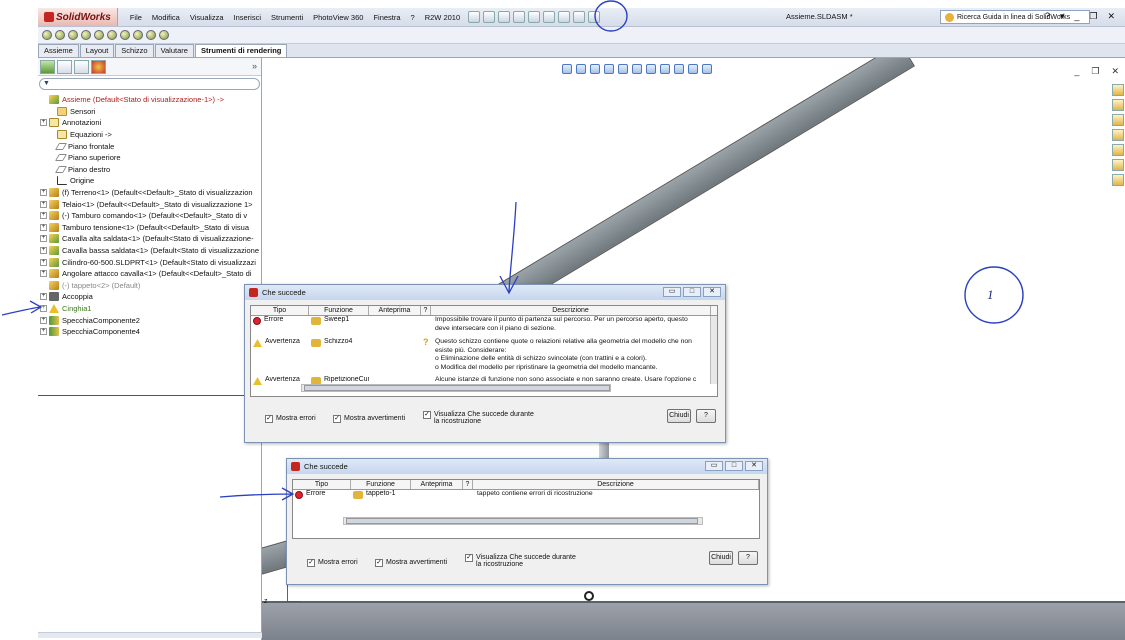 The width and height of the screenshot is (1125, 640). Describe the element at coordinates (241, 50) in the screenshot. I see `command-tab: Strumenti di rendering` at that location.